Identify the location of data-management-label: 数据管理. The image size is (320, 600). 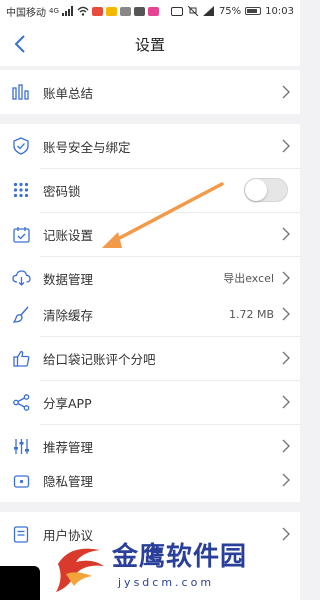
(68, 279).